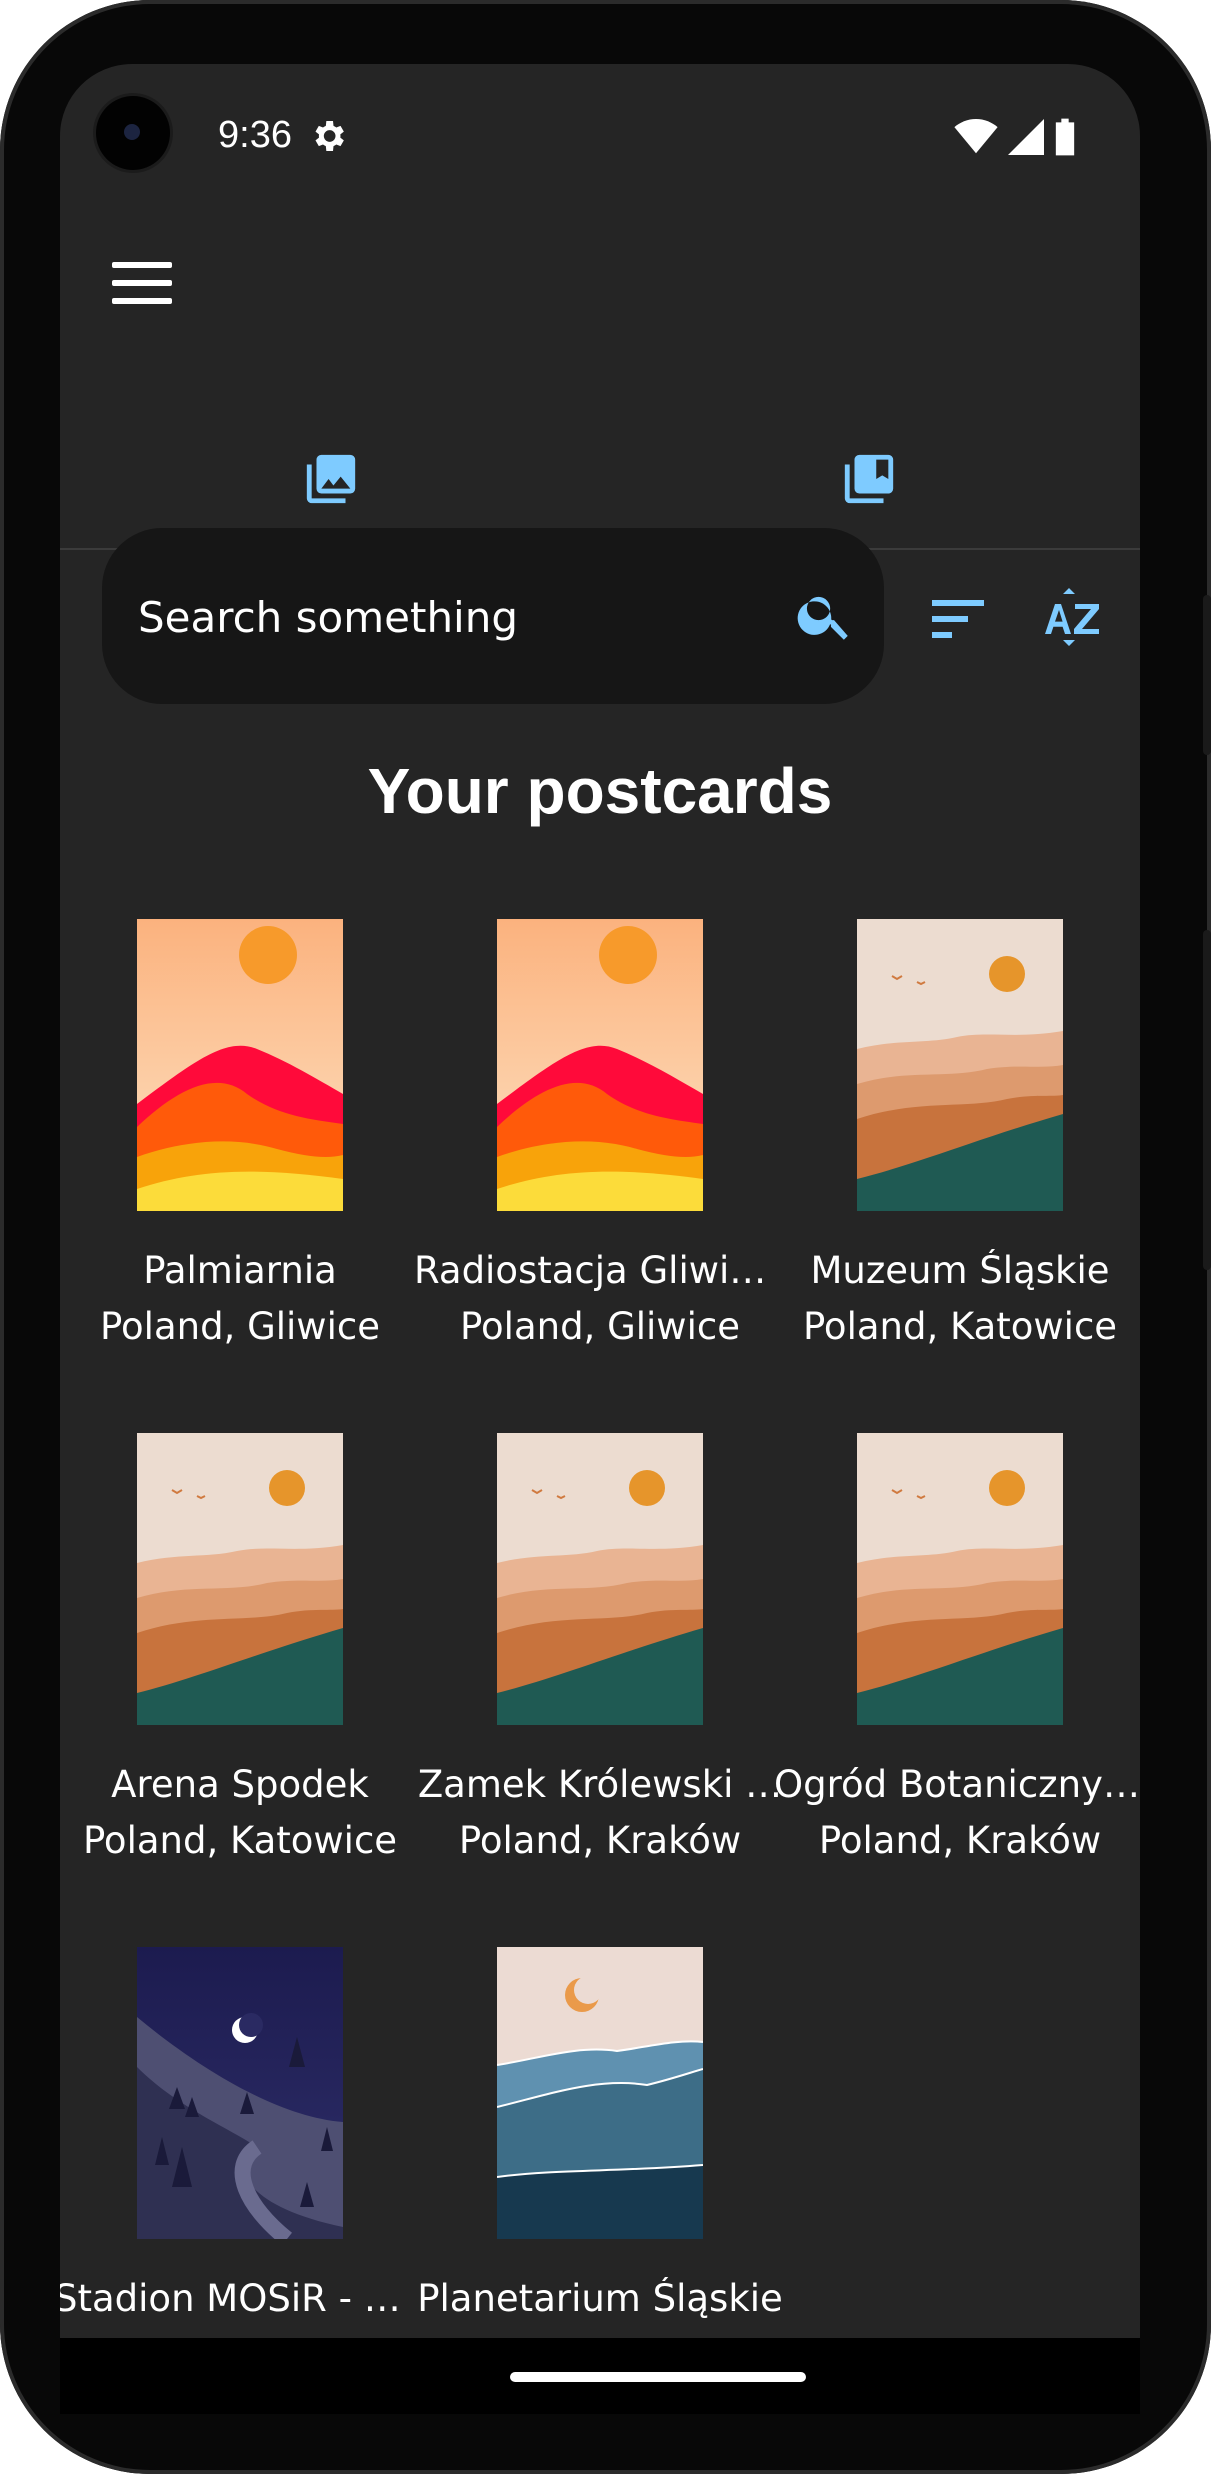  What do you see at coordinates (331, 479) in the screenshot?
I see `photo-library-icon` at bounding box center [331, 479].